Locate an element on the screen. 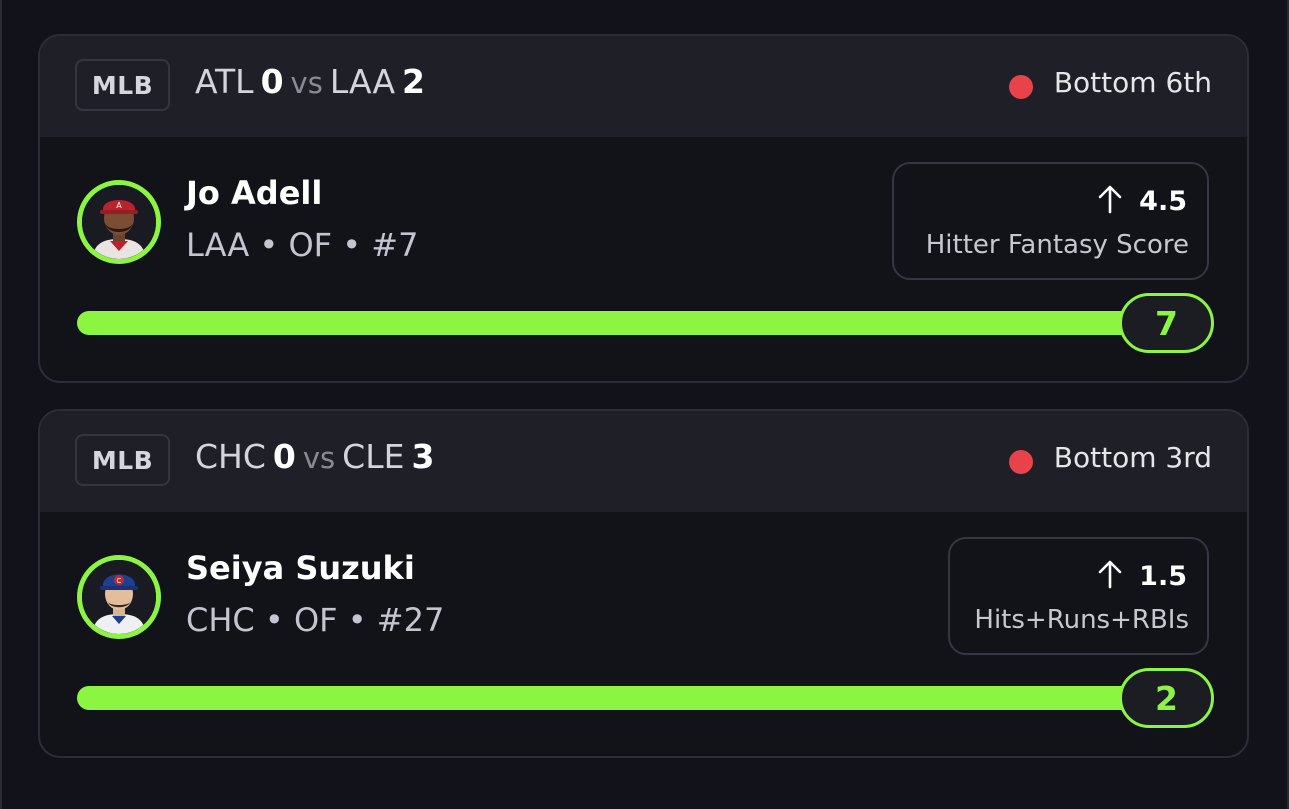 This screenshot has height=809, width=1289. player-details: LAA • OF • #7 is located at coordinates (302, 245).